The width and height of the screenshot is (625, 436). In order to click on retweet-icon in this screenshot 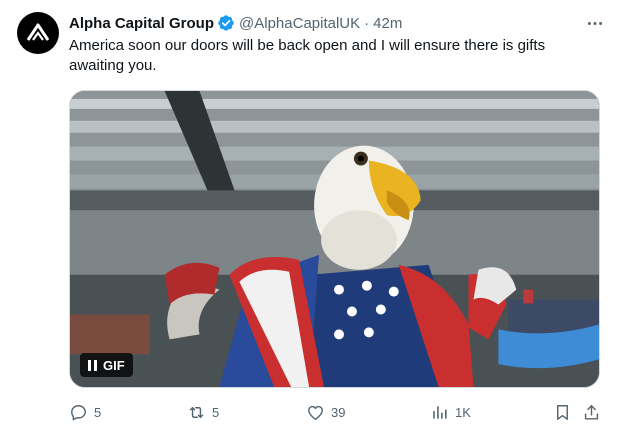, I will do `click(196, 412)`.